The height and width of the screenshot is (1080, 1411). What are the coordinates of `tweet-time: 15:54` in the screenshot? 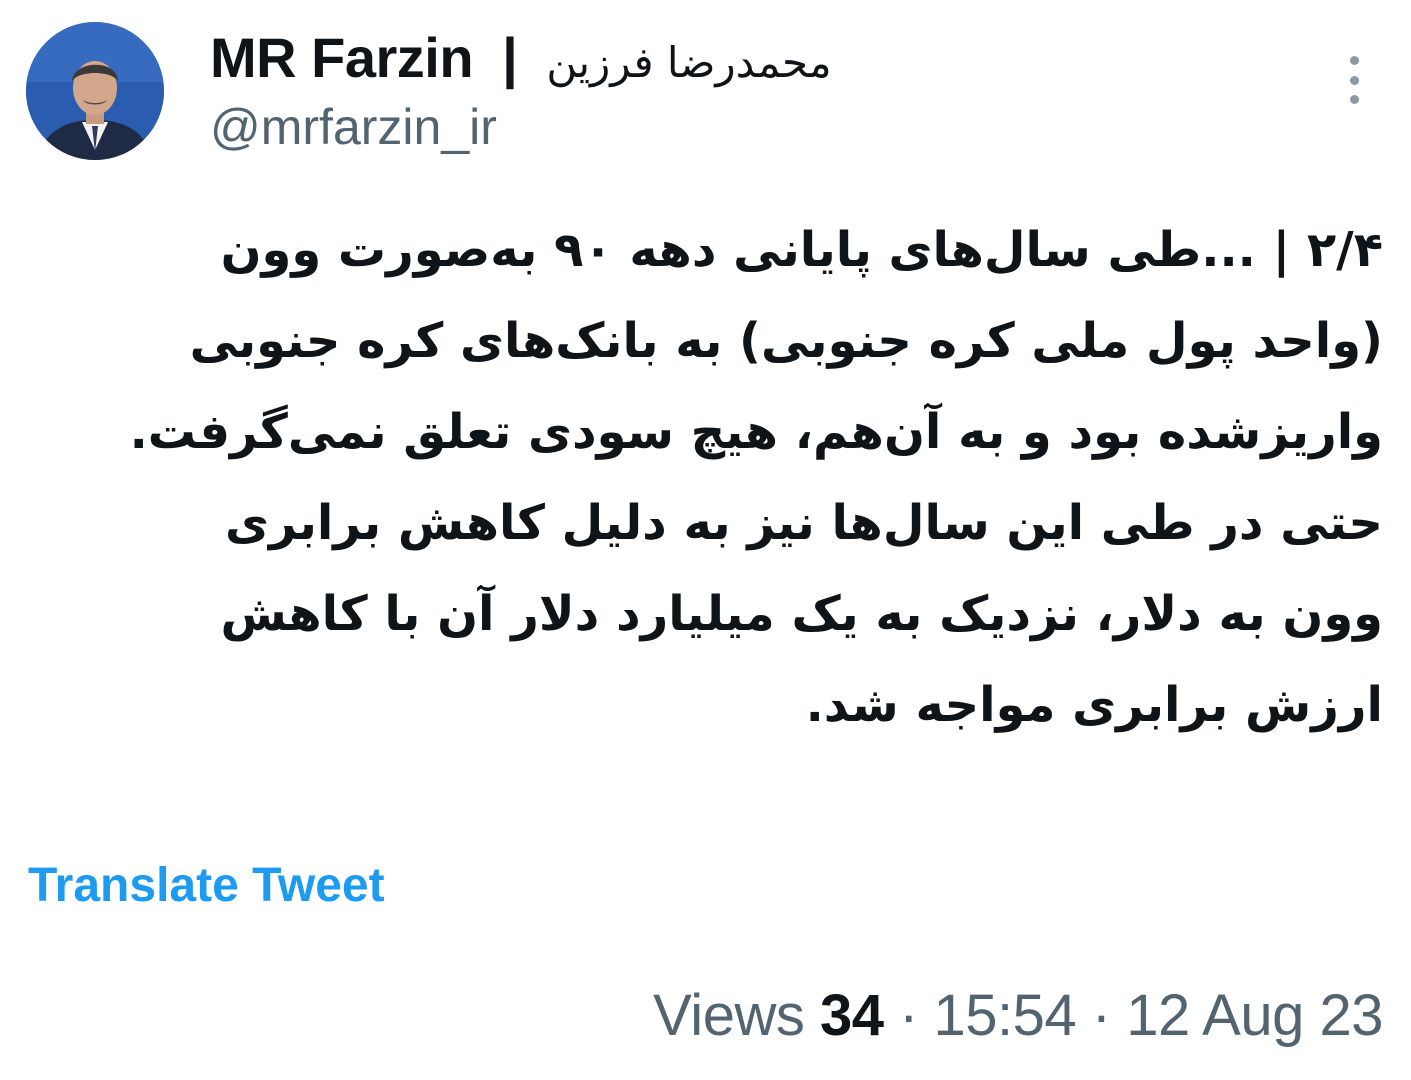 It's located at (1005, 1015).